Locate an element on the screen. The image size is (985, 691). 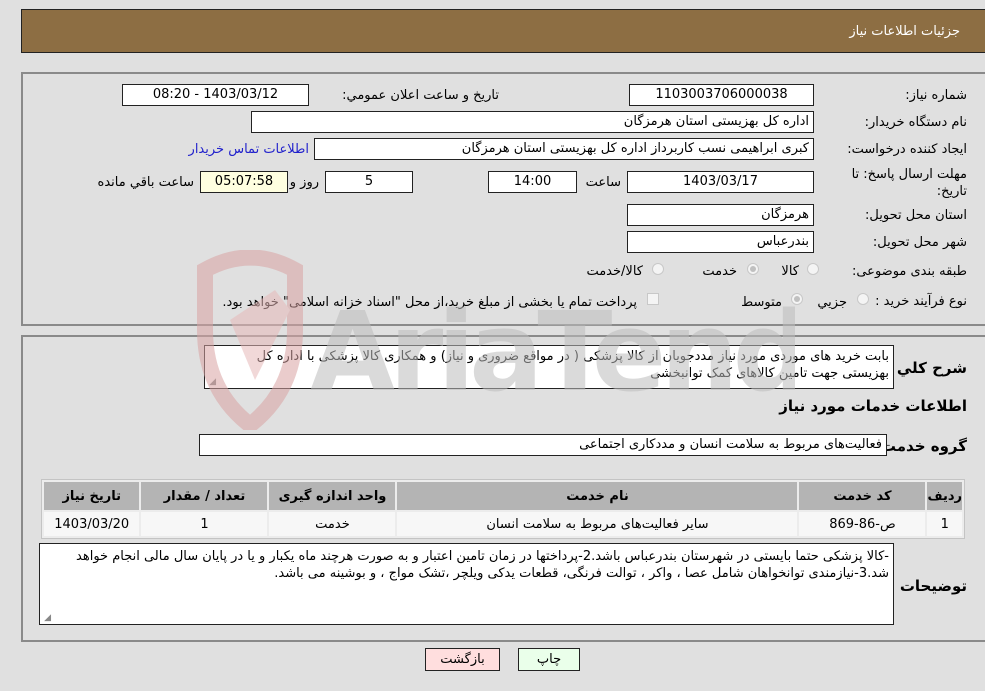
page-title: جزئیات اطلاعات نیاز is located at coordinates (904, 31).